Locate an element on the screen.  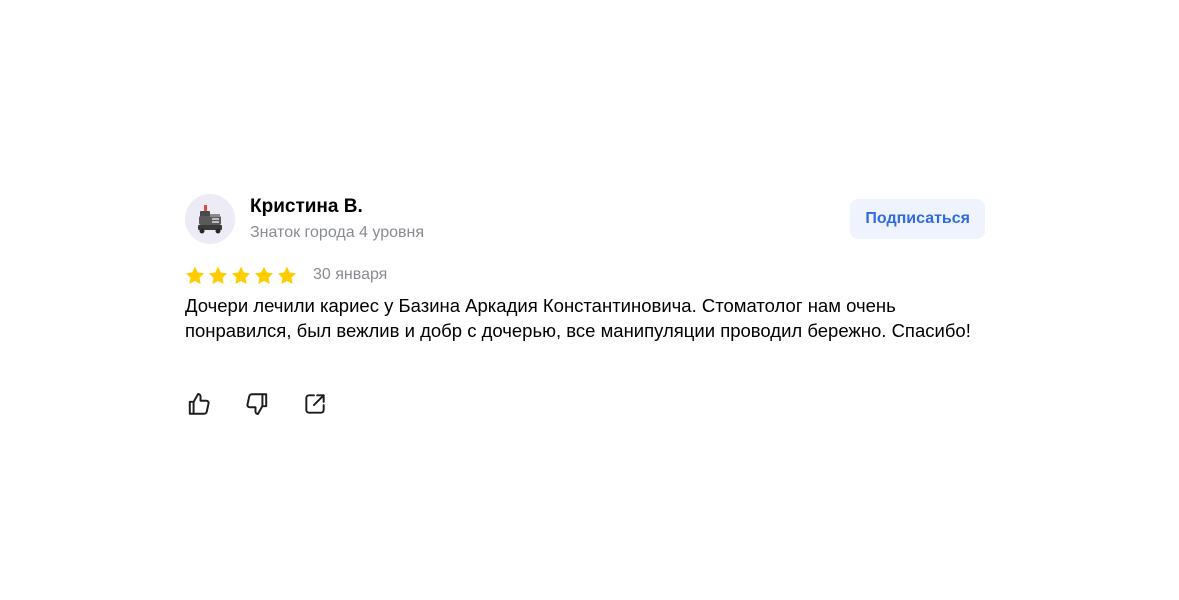
avatar is located at coordinates (210, 219).